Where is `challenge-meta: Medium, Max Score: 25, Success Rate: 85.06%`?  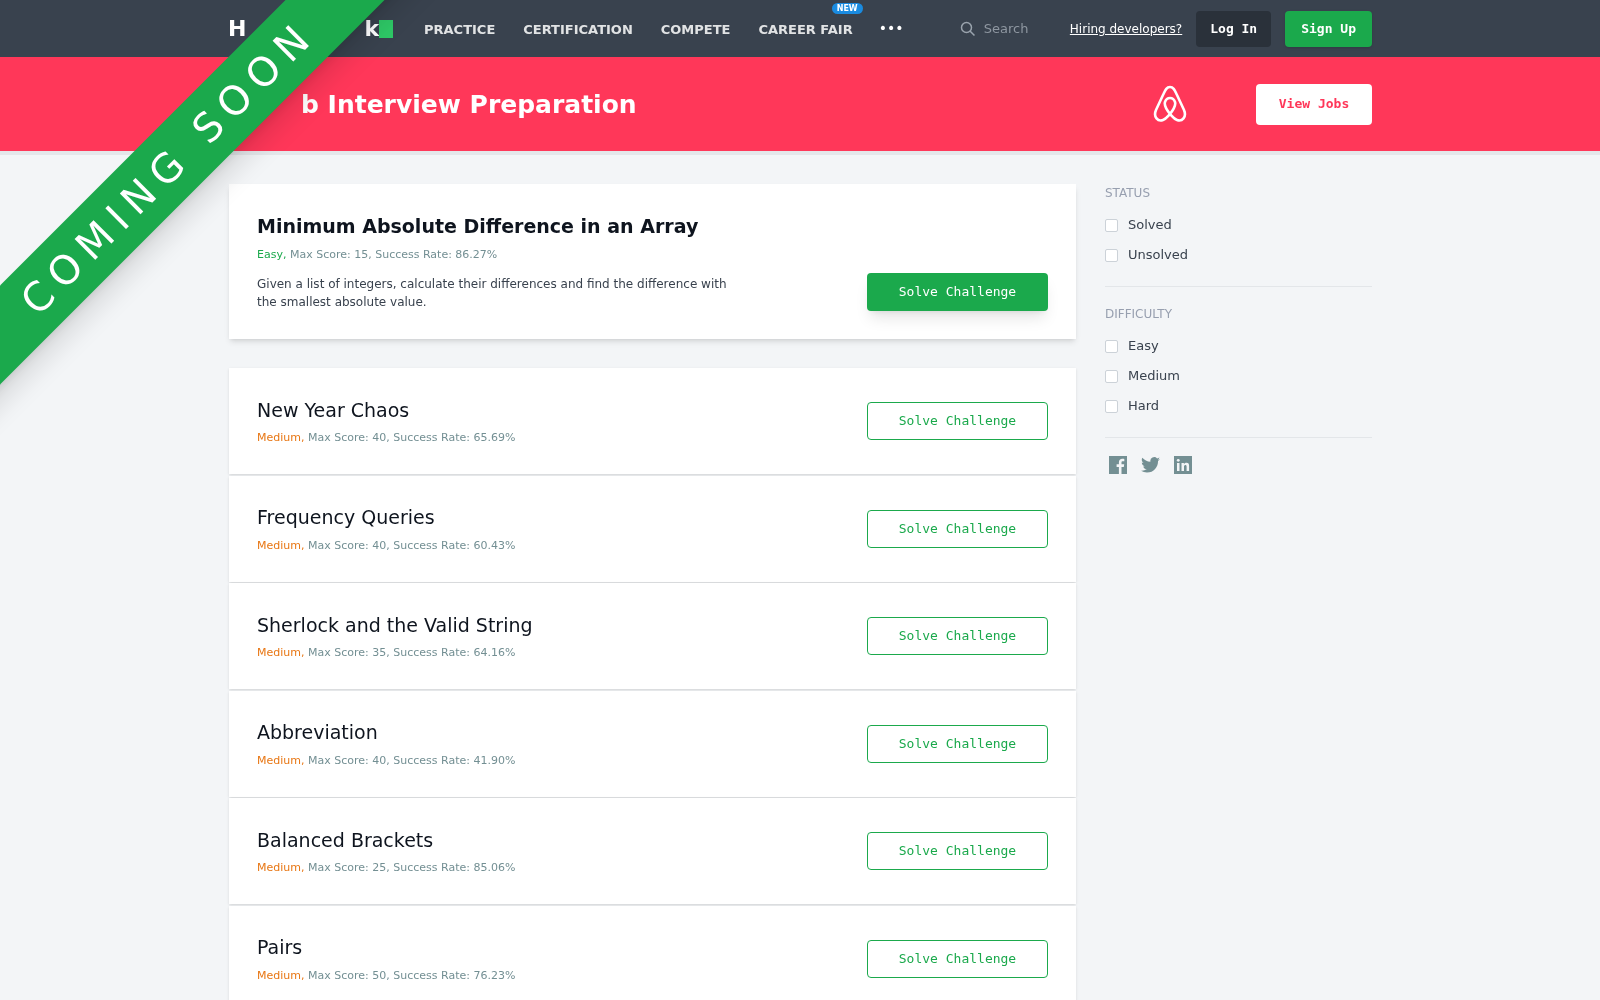
challenge-meta: Medium, Max Score: 25, Success Rate: 85.06% is located at coordinates (387, 868).